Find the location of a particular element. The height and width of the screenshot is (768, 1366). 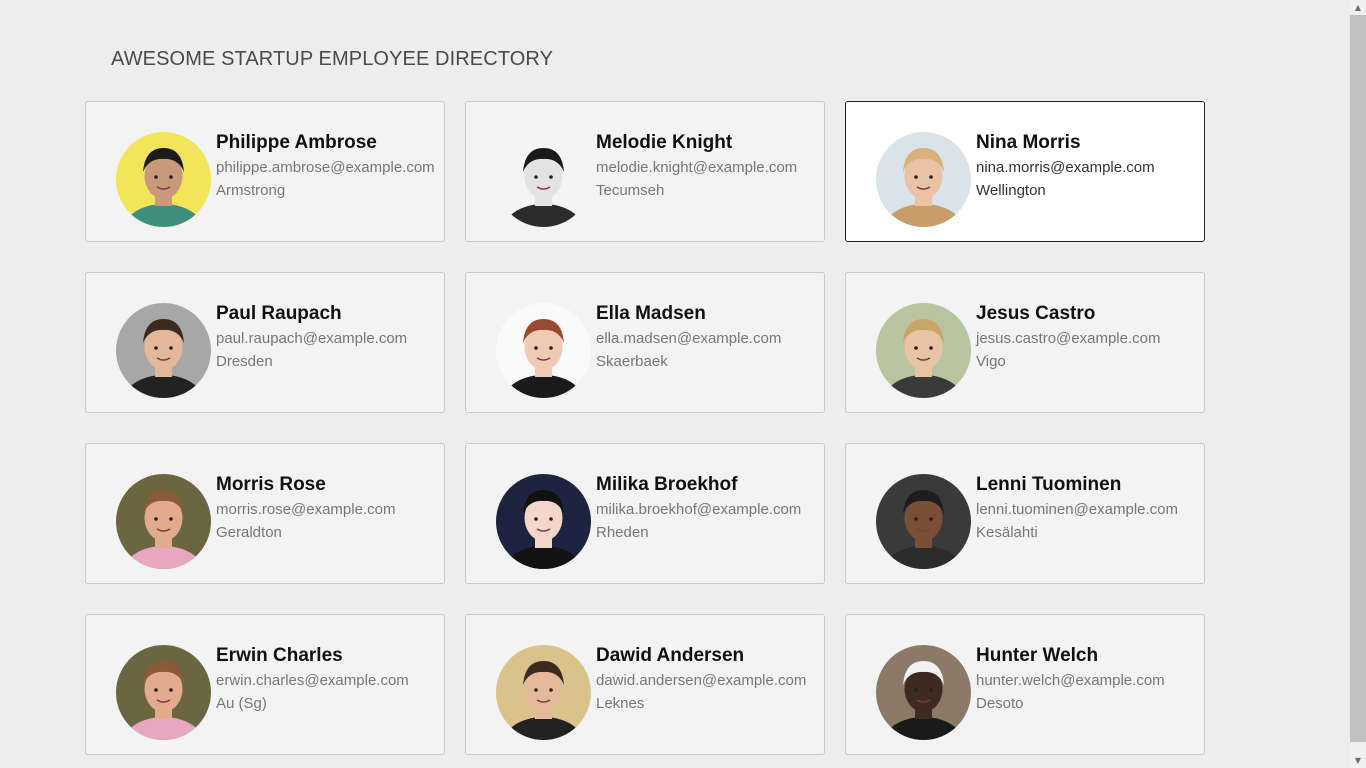

employee-info: Jesus Castro jesus.castro@example.com Vigo is located at coordinates (1088, 337).